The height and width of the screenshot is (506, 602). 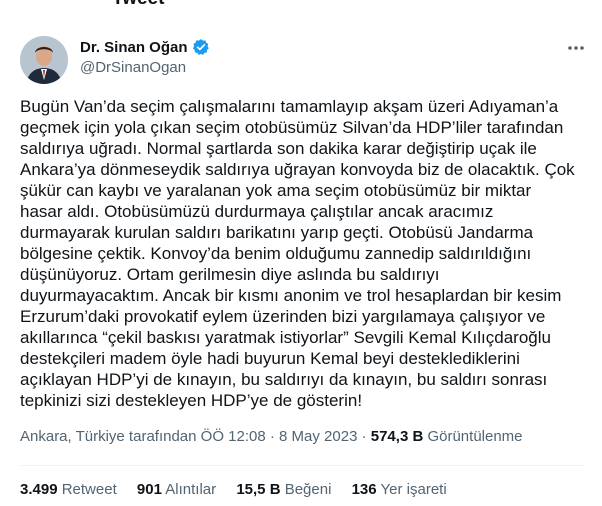 I want to click on quotes-label: Alıntılar, so click(x=191, y=489).